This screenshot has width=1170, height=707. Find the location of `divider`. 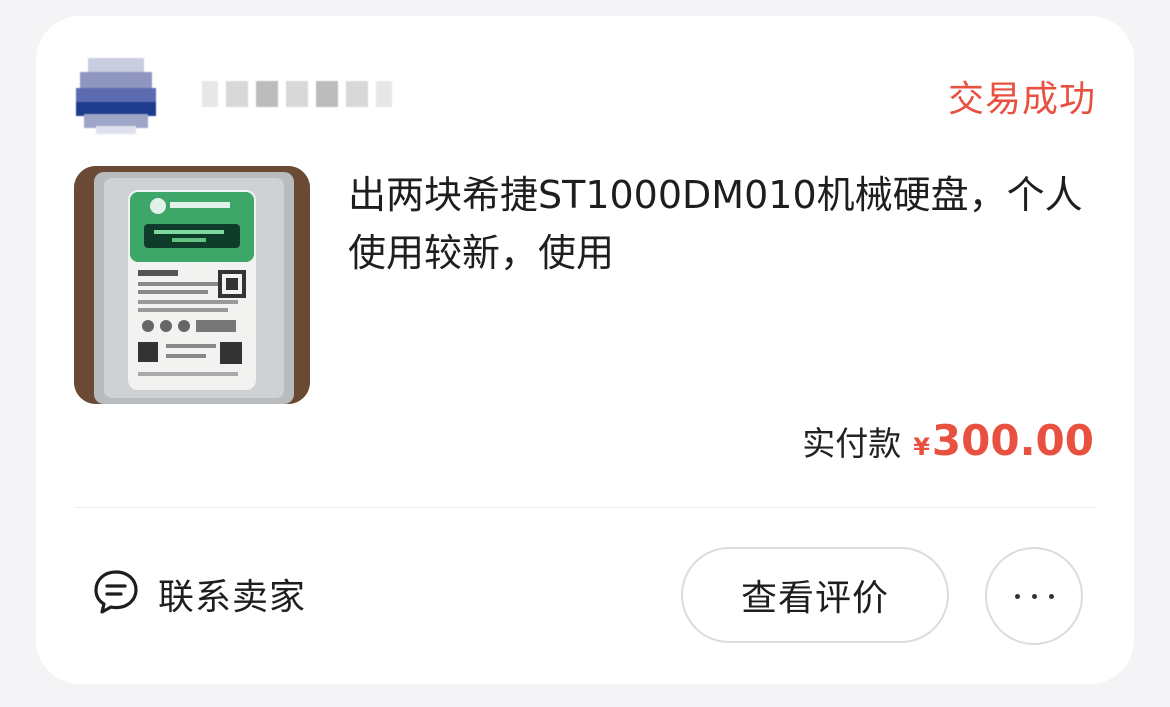

divider is located at coordinates (585, 507).